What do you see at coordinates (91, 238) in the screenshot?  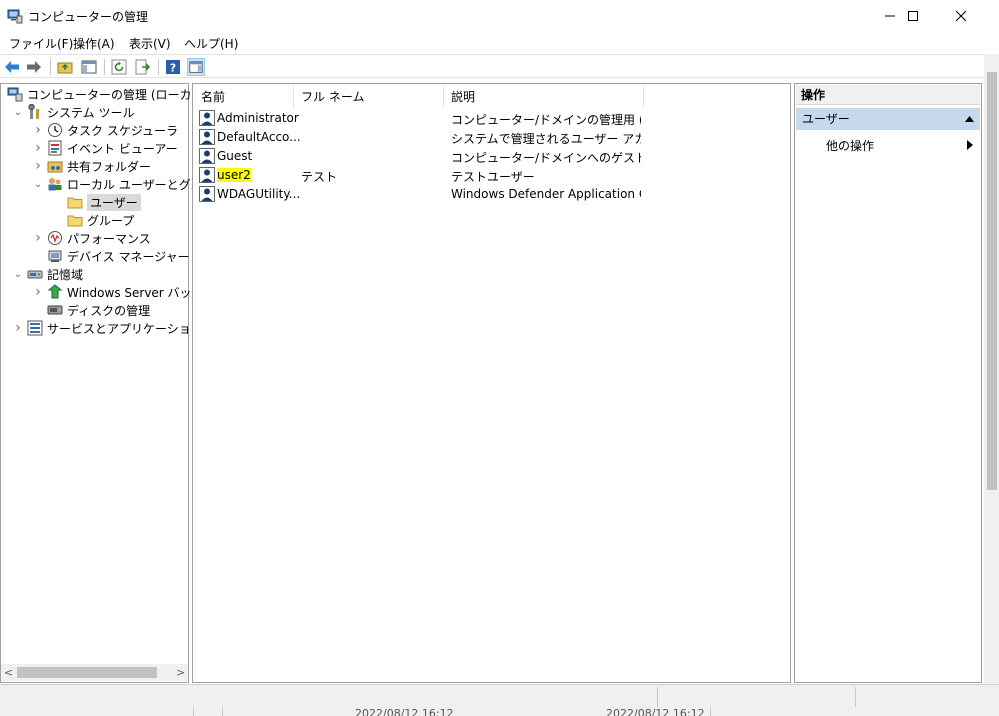 I see `tree-item: › パフォーマンス` at bounding box center [91, 238].